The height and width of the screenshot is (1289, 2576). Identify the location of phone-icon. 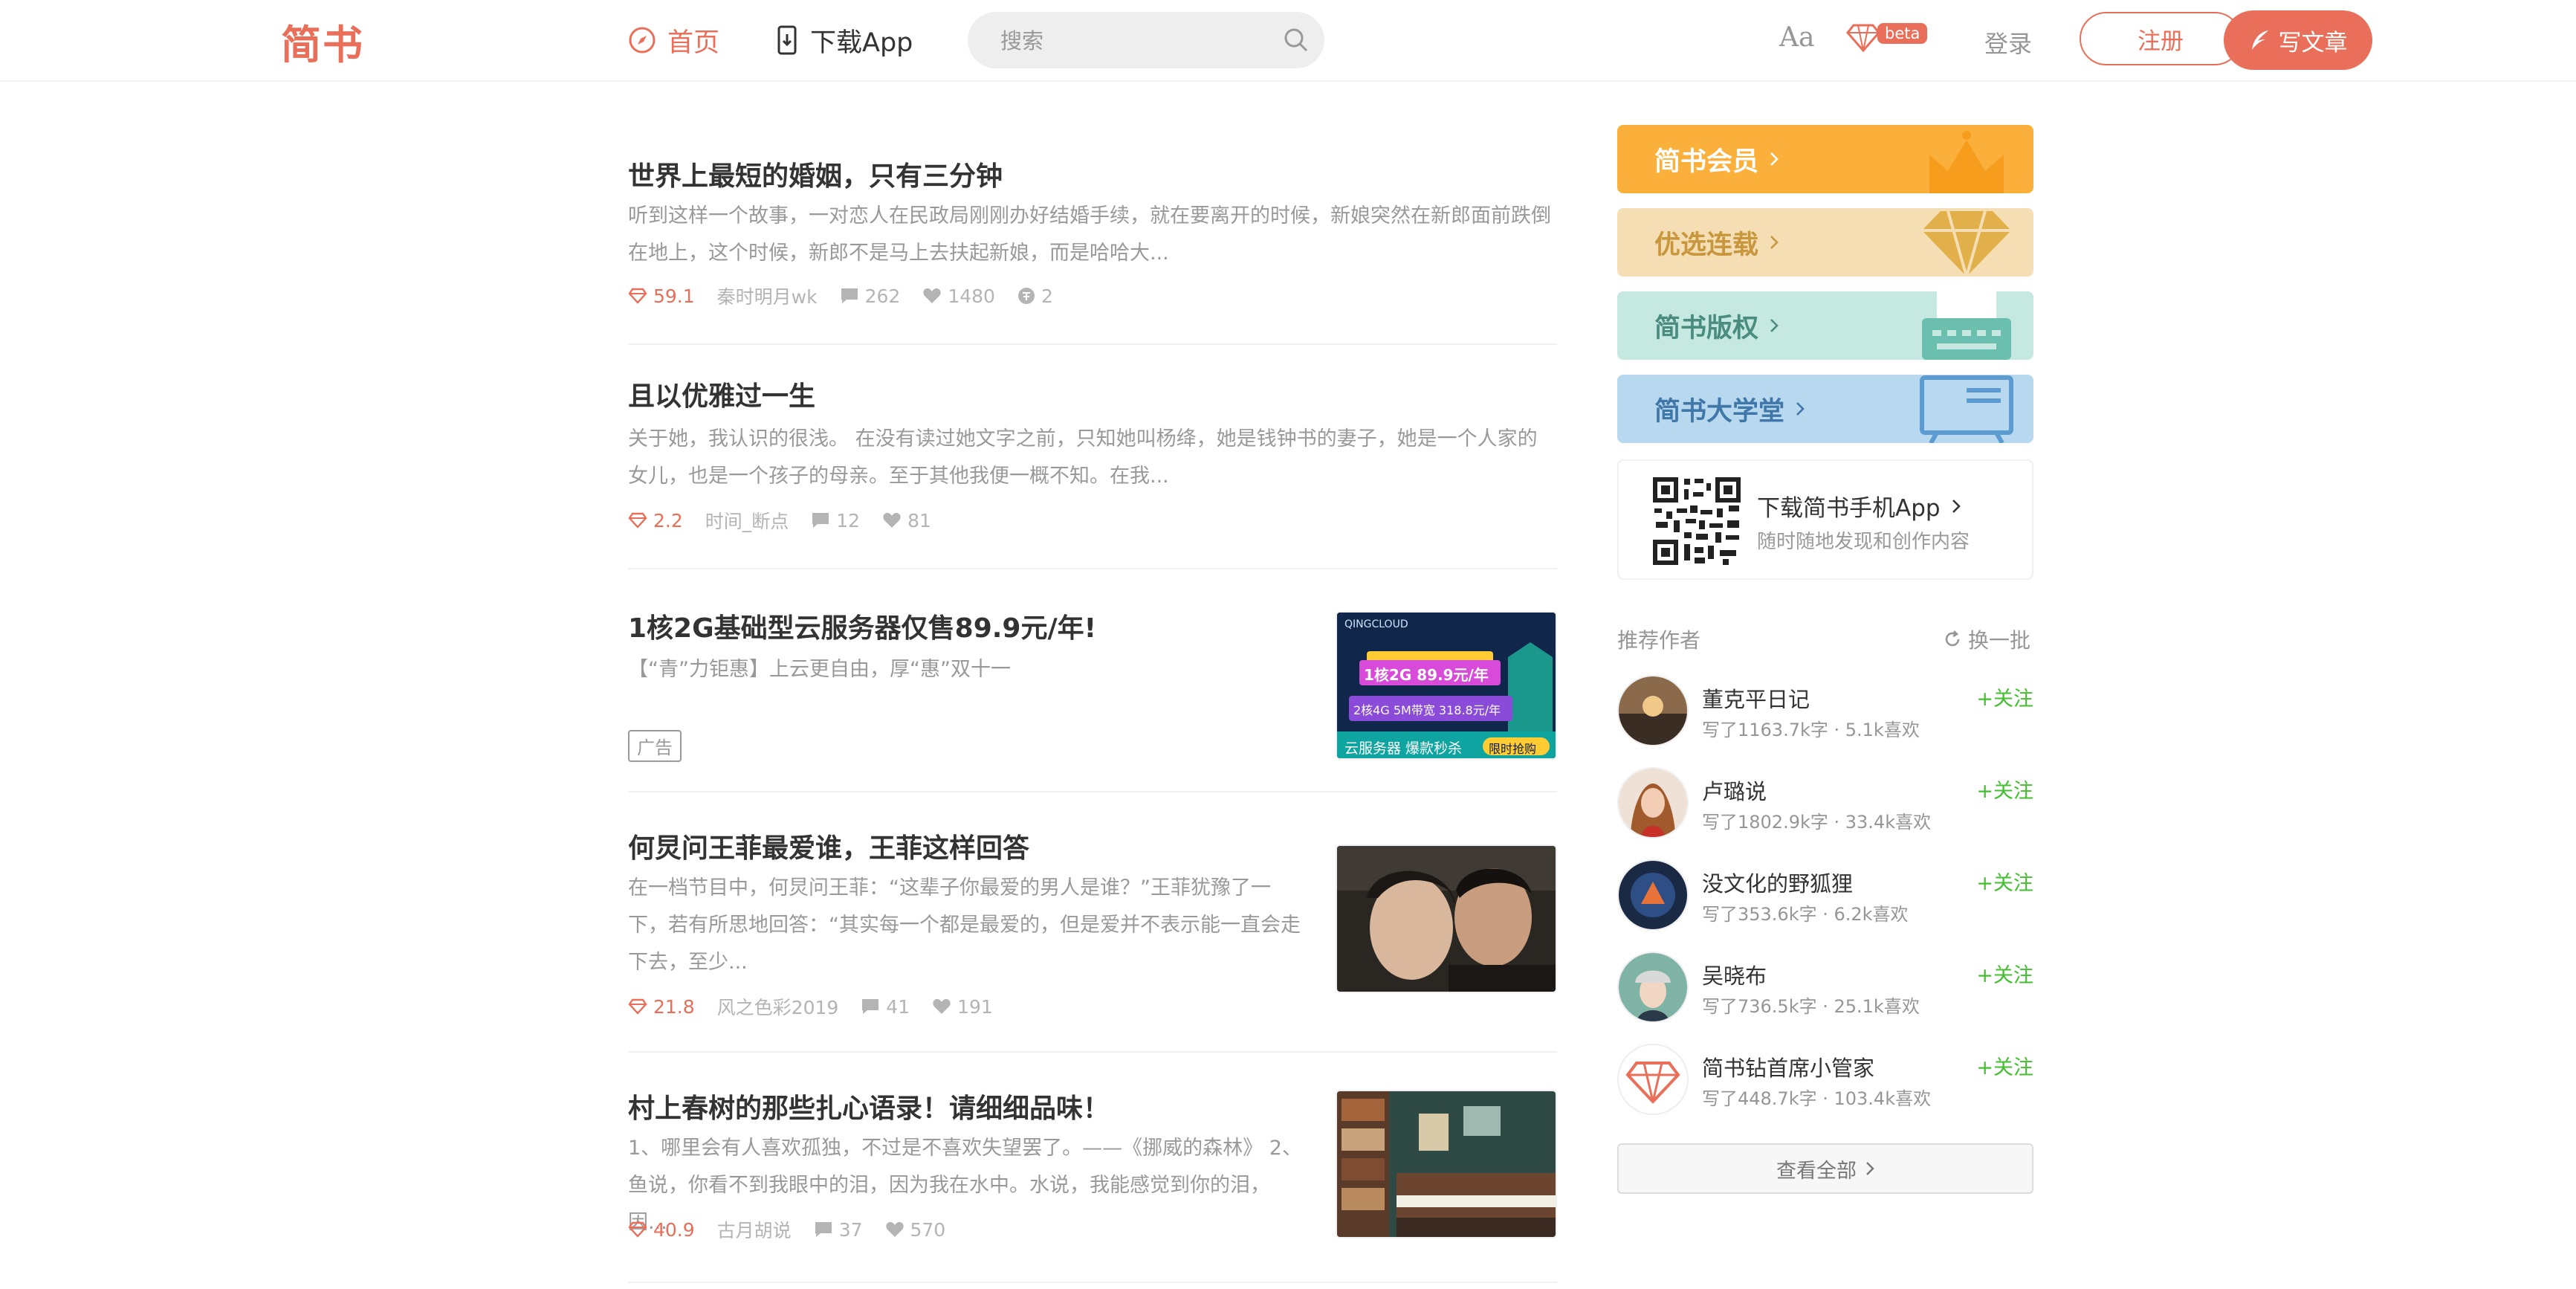
(787, 40).